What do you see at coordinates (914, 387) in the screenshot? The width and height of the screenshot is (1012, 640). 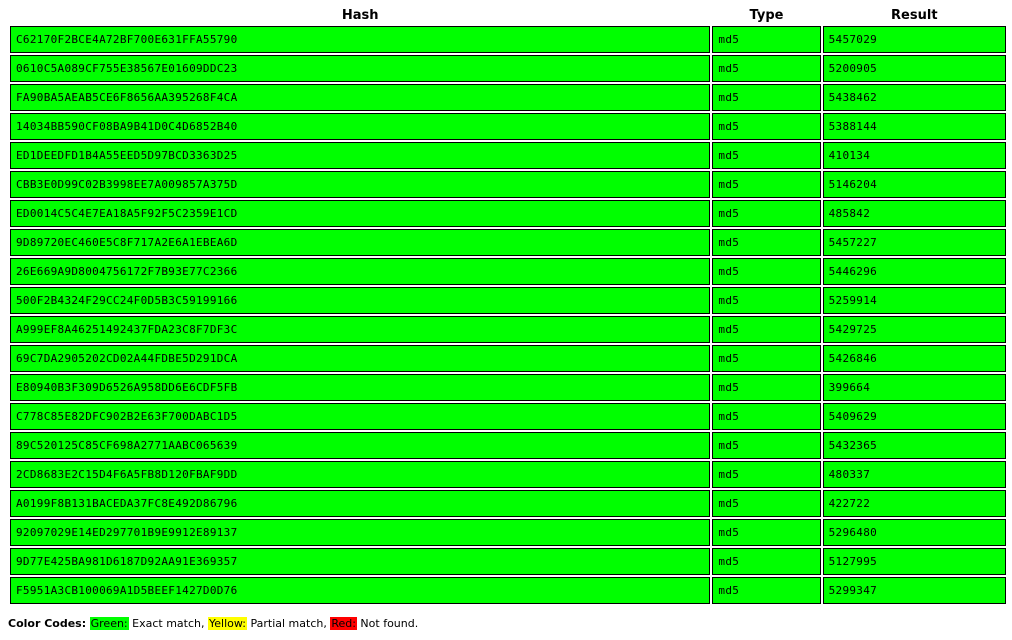 I see `result-cell: 399664` at bounding box center [914, 387].